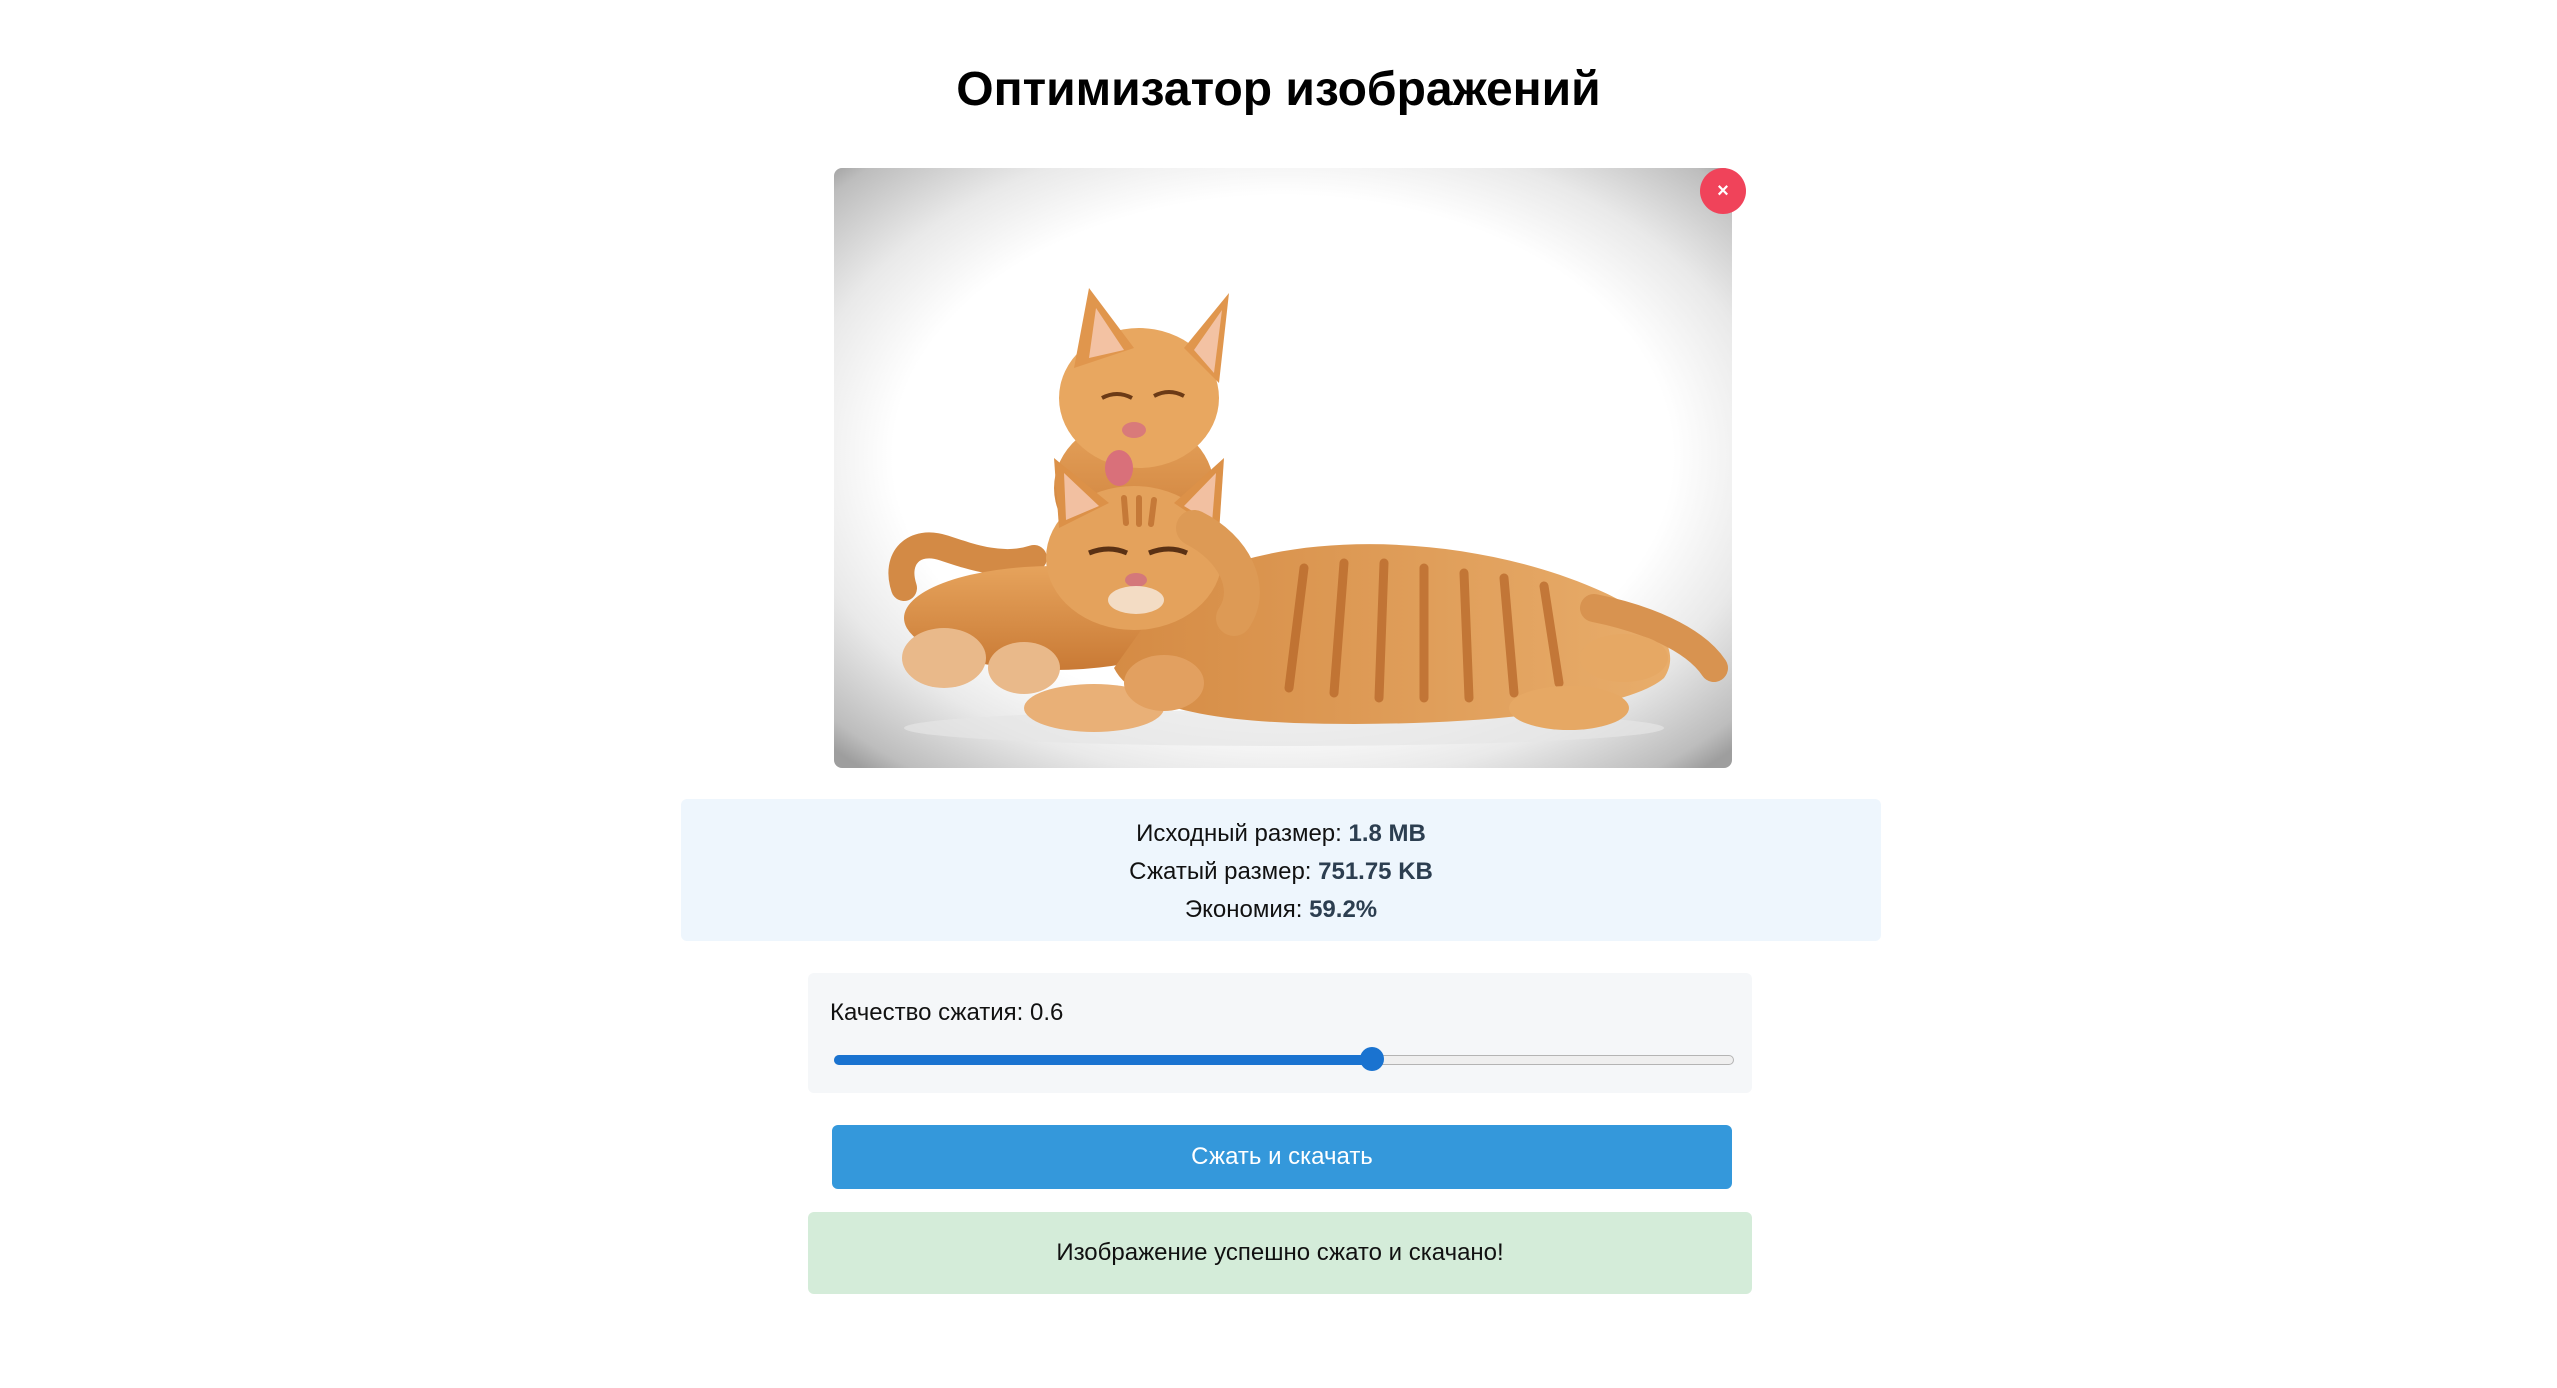 This screenshot has width=2557, height=1388. I want to click on savings-value: 59.2%, so click(1343, 909).